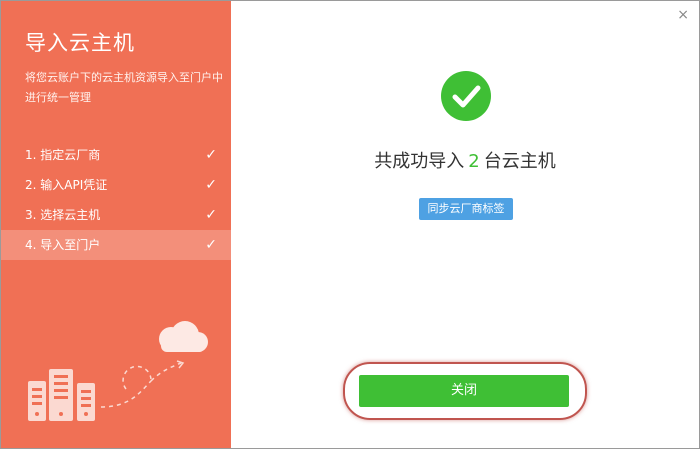 The width and height of the screenshot is (700, 449). I want to click on import-result-headline: 共成功导入 2 台云主机, so click(465, 160).